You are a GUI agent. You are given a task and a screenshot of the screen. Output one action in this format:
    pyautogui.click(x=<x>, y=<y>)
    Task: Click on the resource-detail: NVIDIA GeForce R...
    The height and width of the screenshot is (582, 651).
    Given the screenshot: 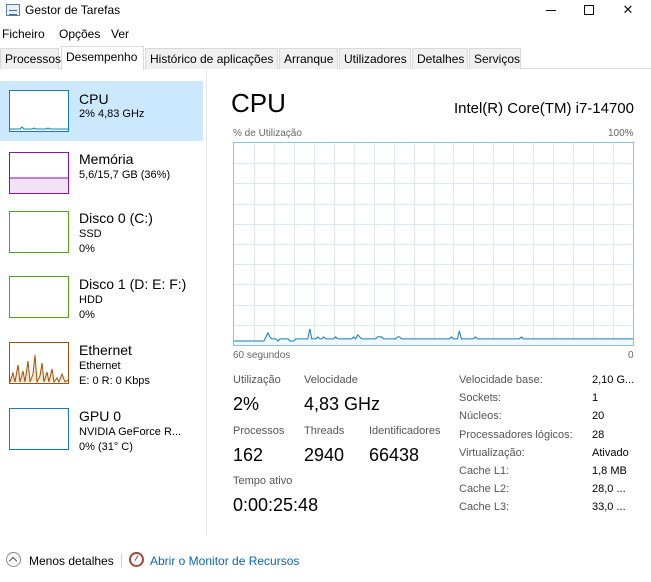 What is the action you would take?
    pyautogui.click(x=130, y=432)
    